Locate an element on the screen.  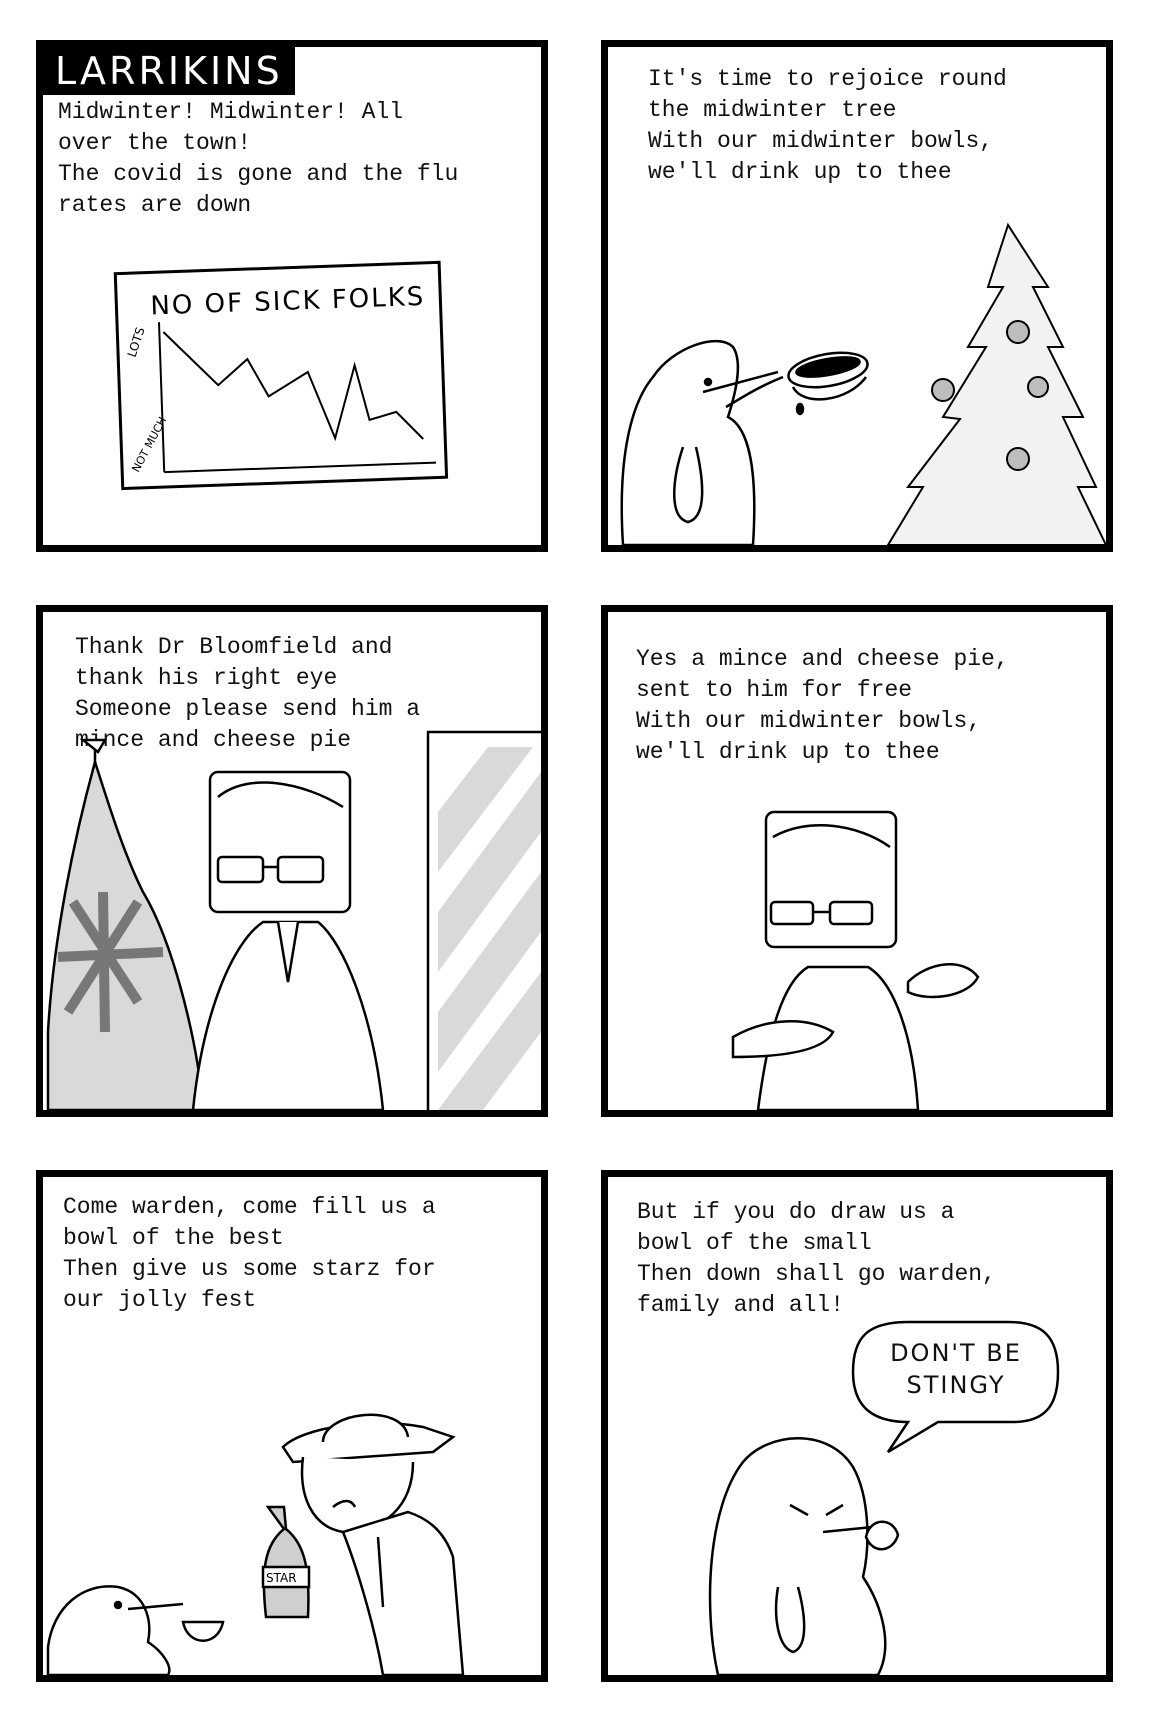
flag-icon is located at coordinates (125, 924).